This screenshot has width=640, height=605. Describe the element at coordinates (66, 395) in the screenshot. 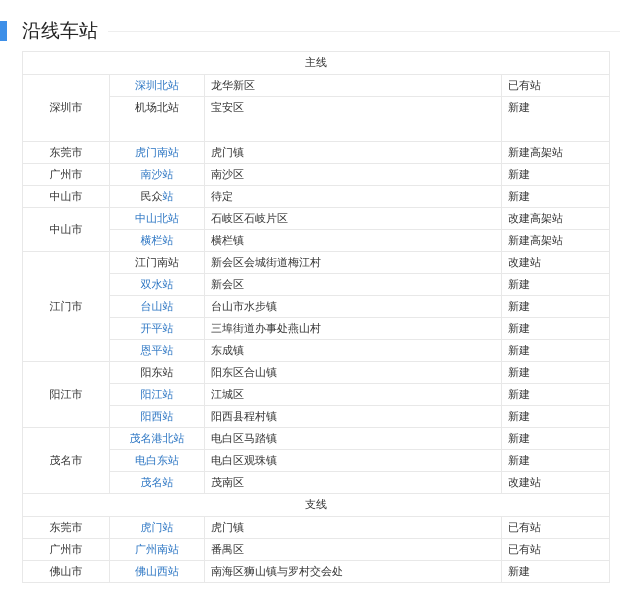

I see `city-cell: 阳江市` at that location.